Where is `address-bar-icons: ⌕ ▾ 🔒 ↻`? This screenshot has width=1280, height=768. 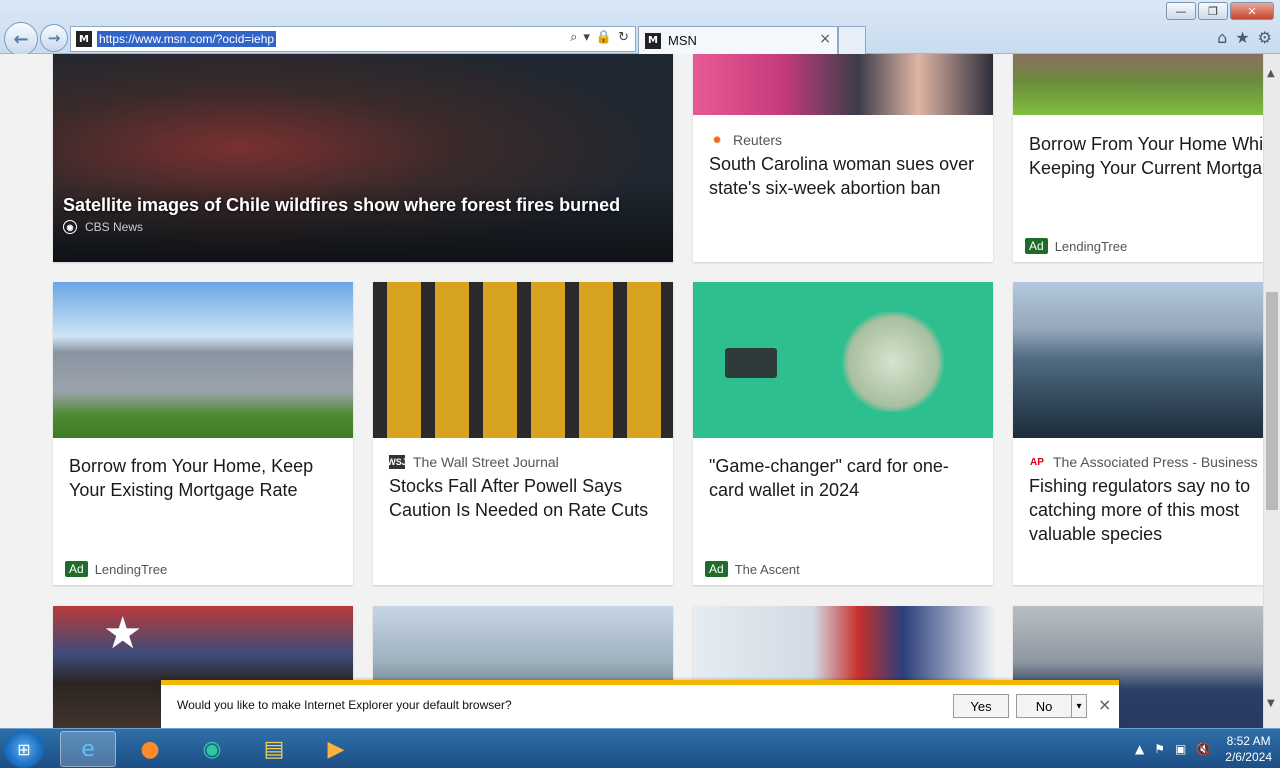
address-bar-icons: ⌕ ▾ 🔒 ↻ is located at coordinates (599, 37).